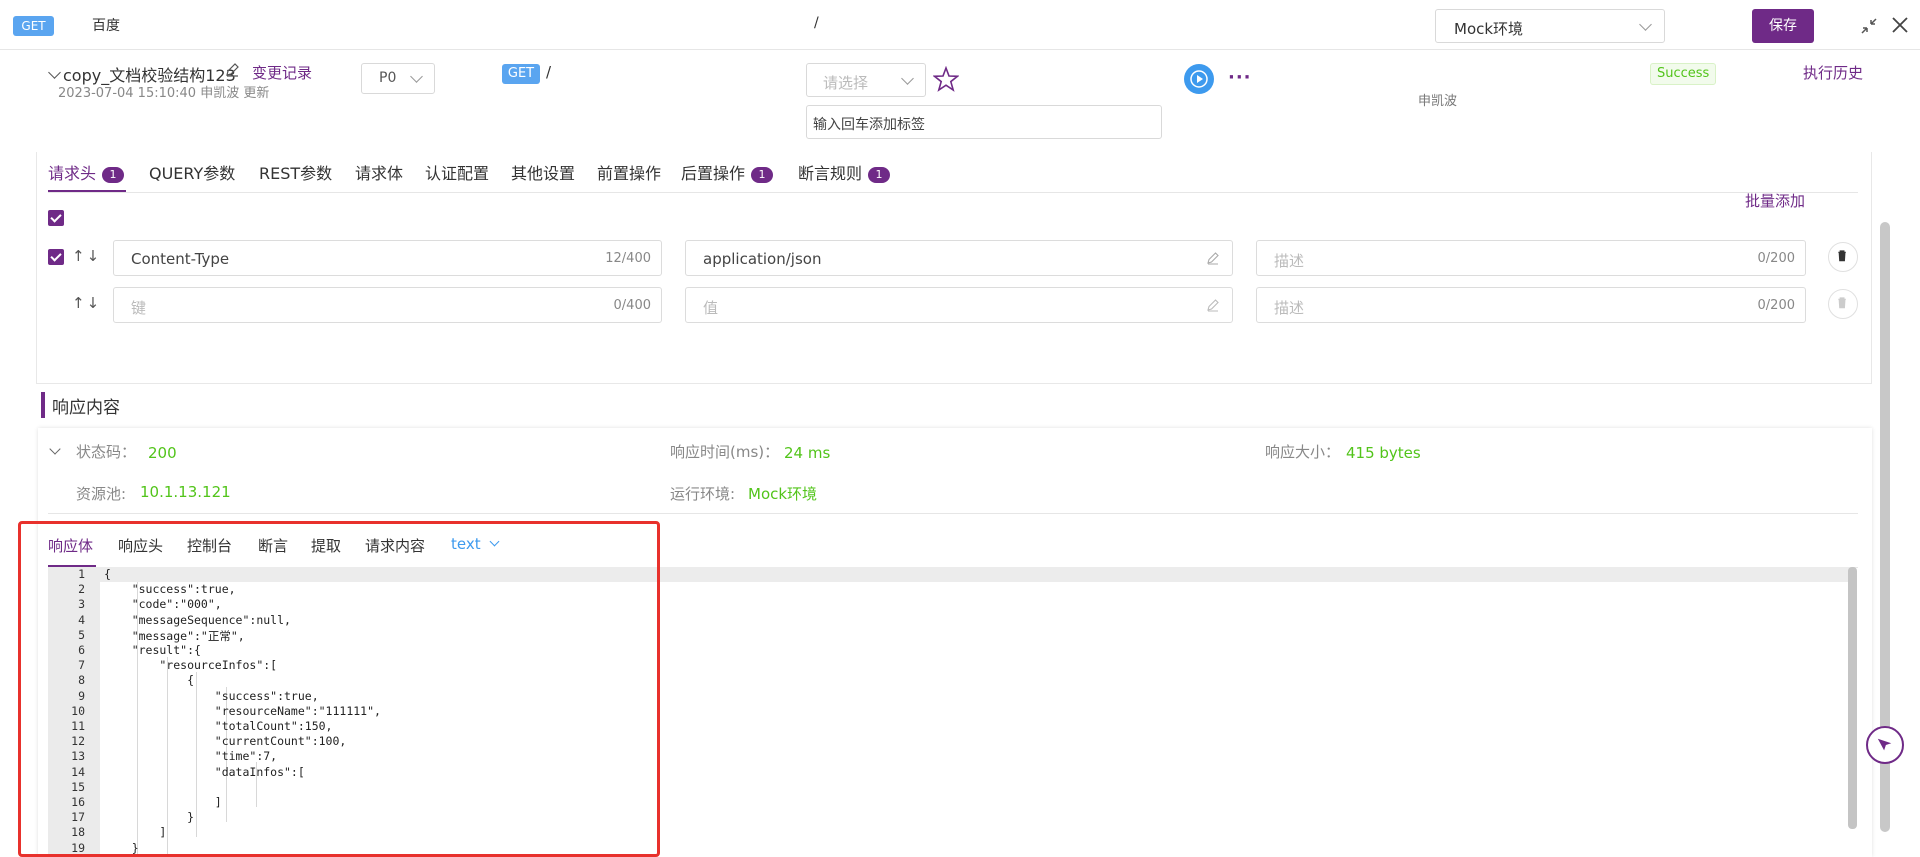 The image size is (1920, 857). I want to click on highlight-box, so click(339, 689).